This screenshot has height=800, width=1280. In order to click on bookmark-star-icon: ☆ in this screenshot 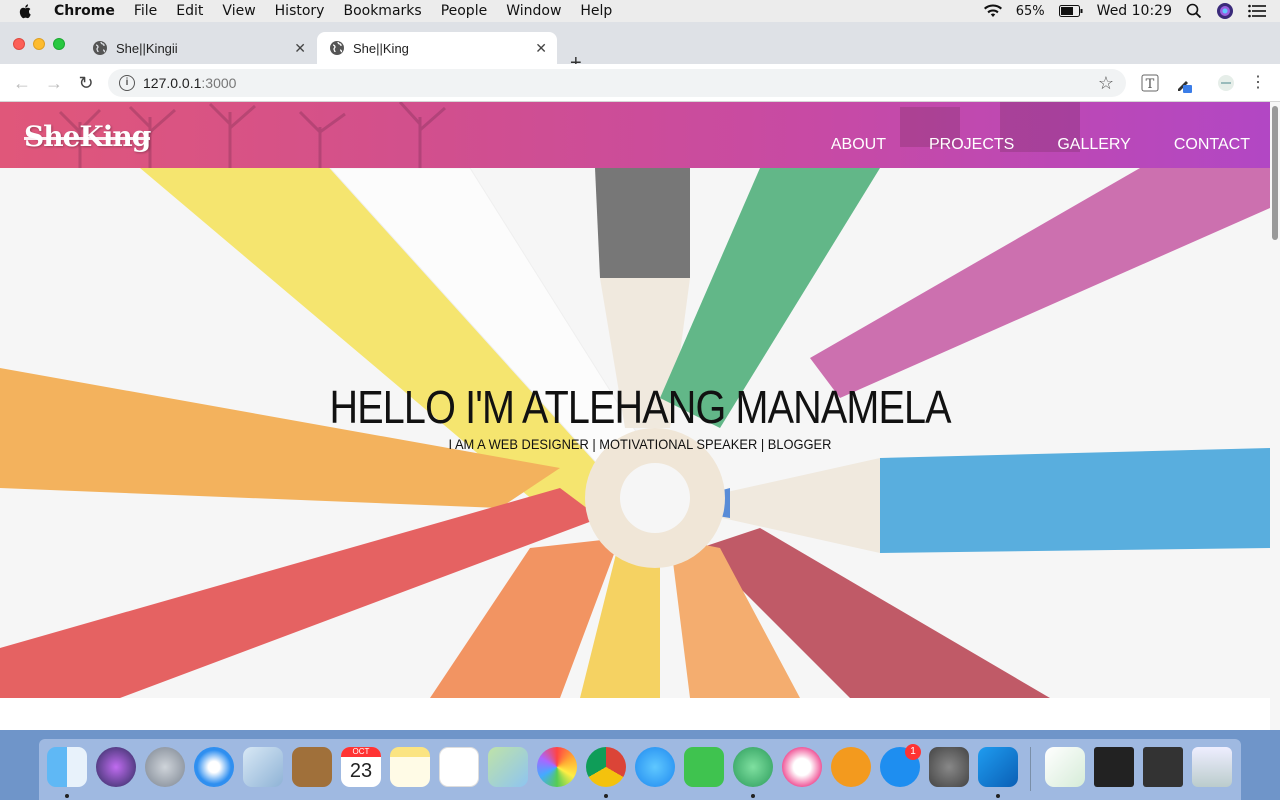, I will do `click(1106, 83)`.